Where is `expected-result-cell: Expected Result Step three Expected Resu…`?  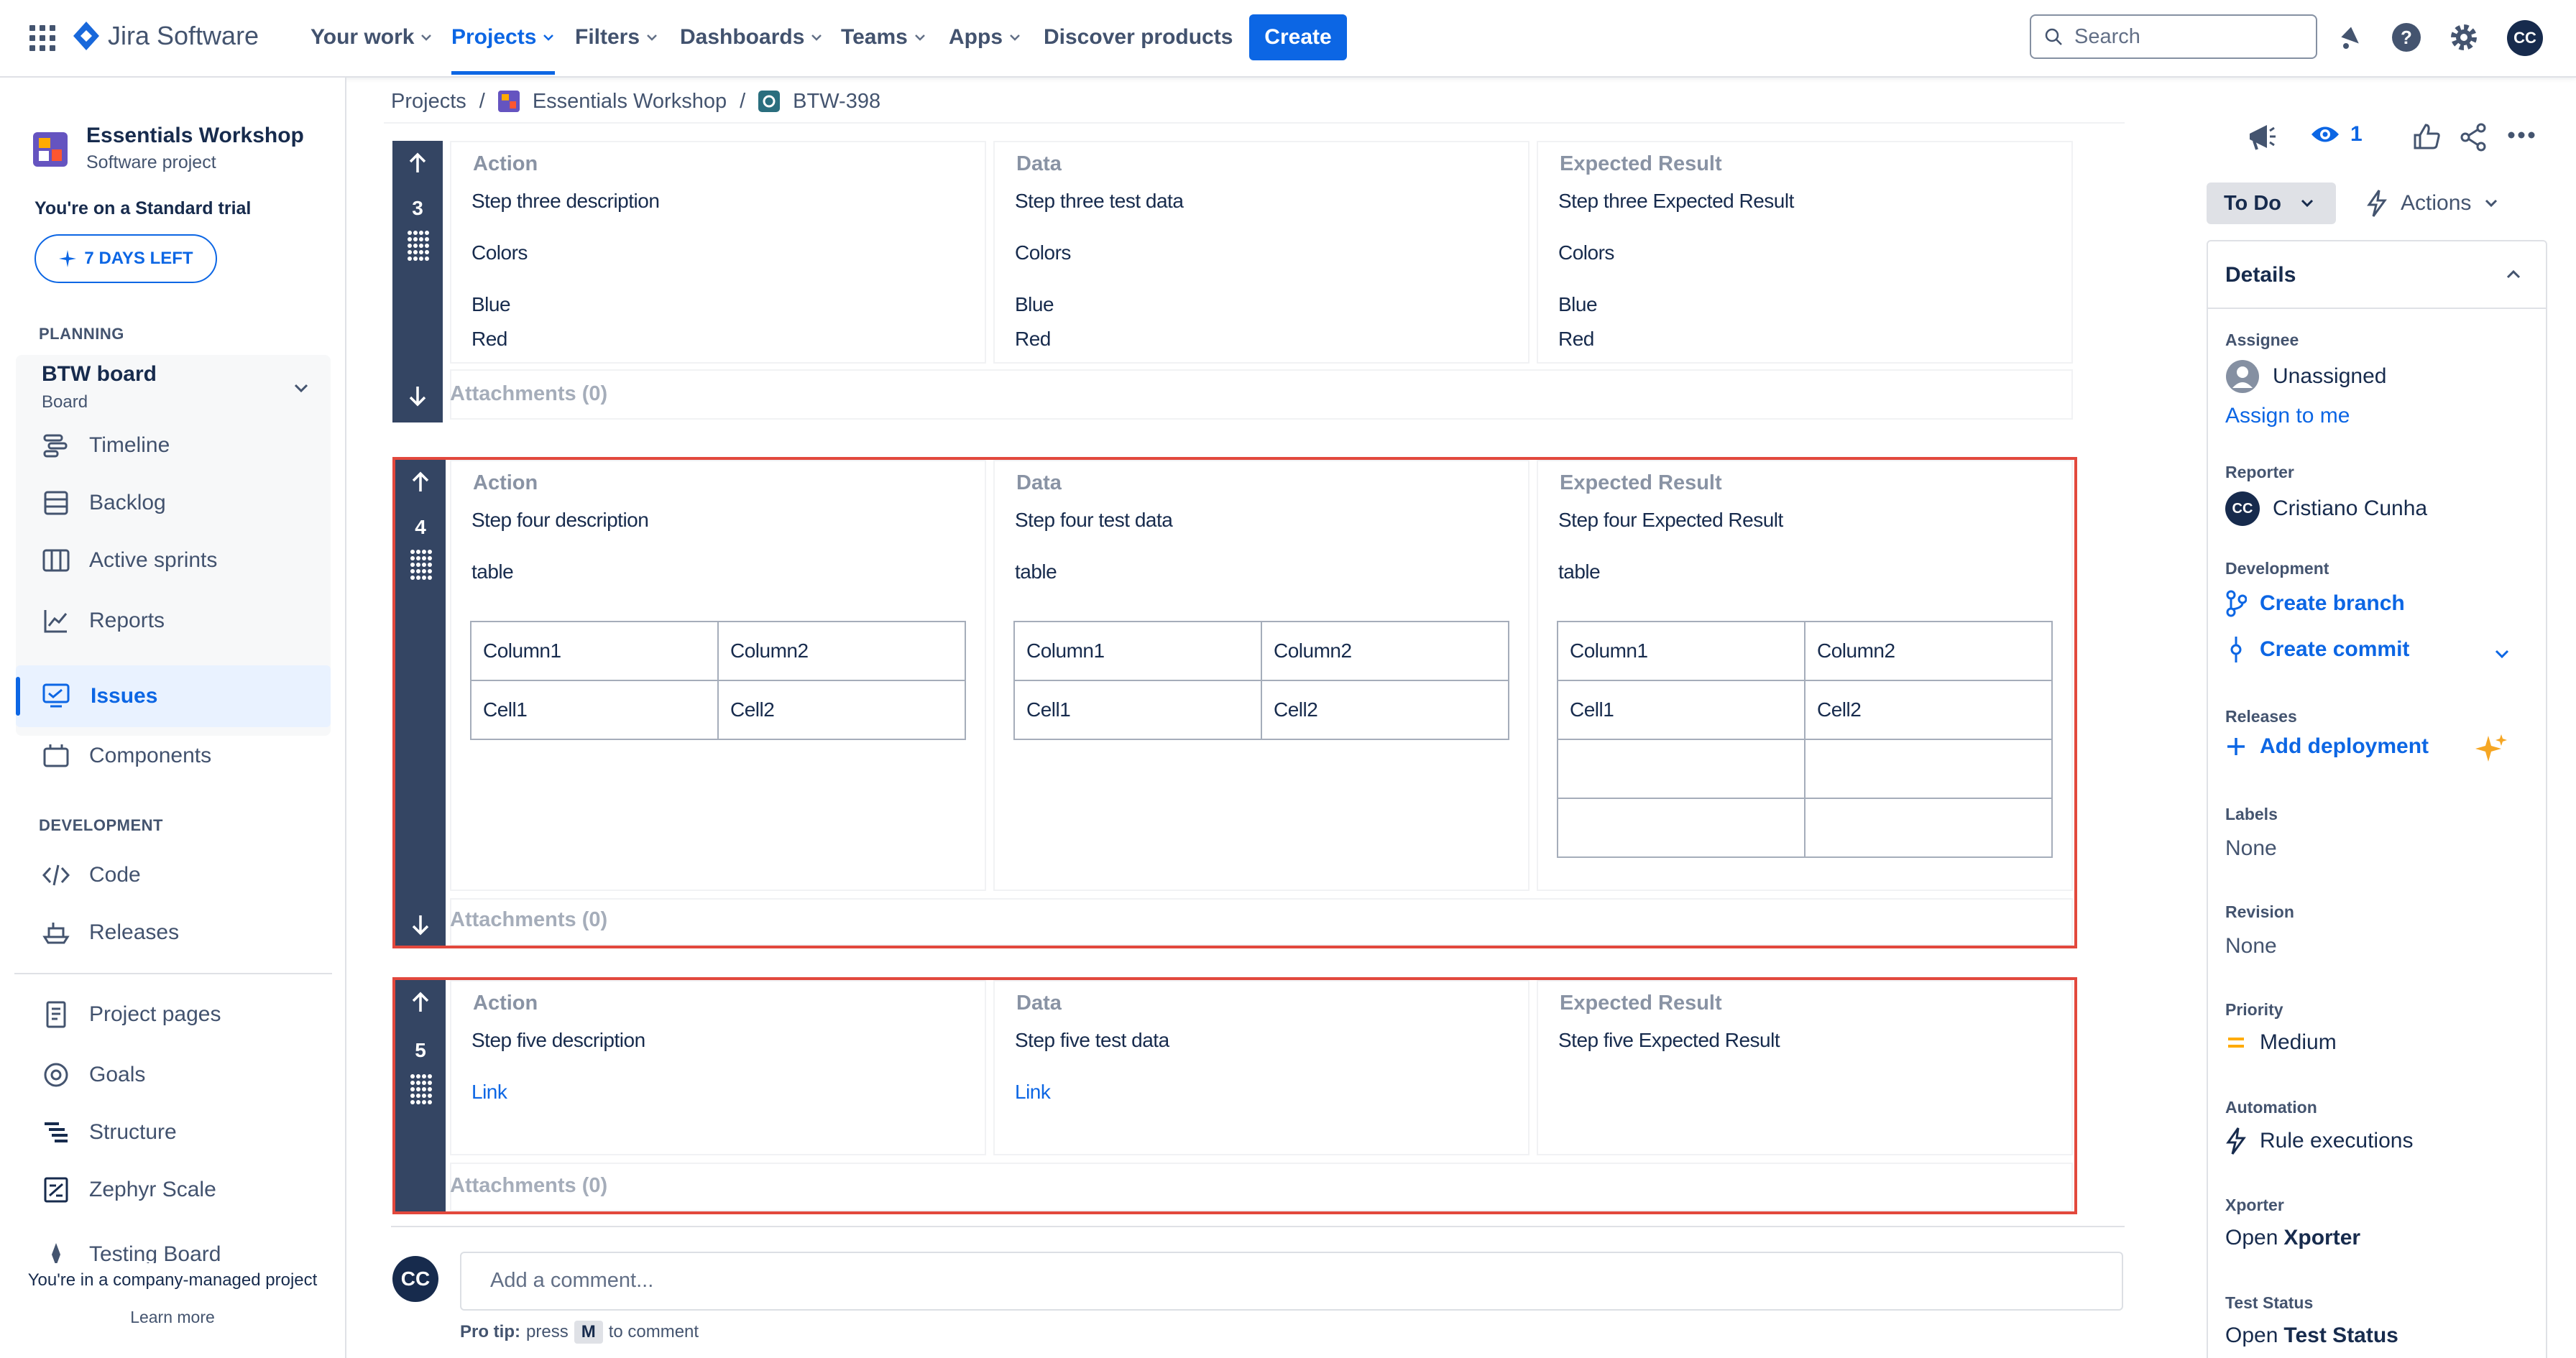 expected-result-cell: Expected Result Step three Expected Resu… is located at coordinates (1805, 252).